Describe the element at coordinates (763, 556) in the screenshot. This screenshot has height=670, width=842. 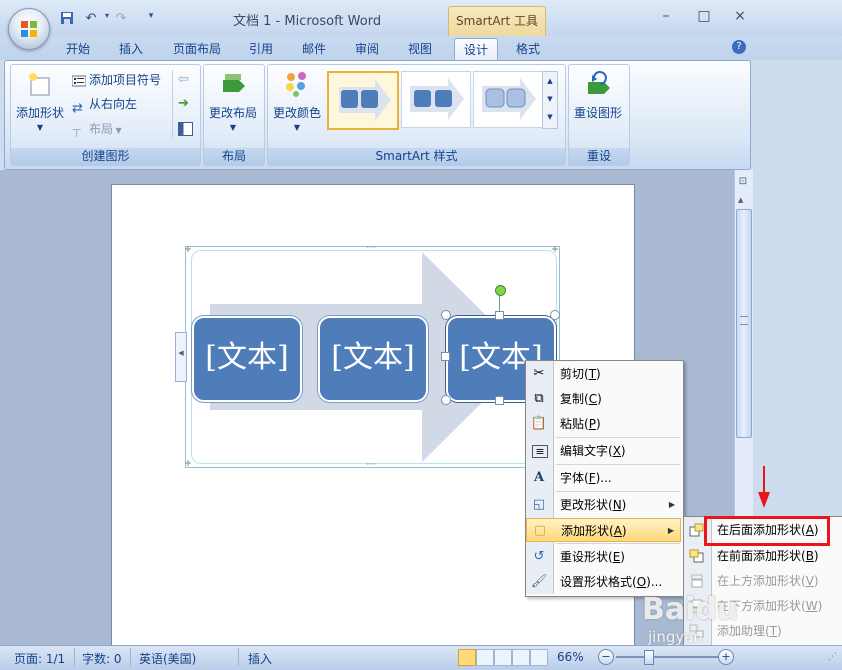
I see `submenu-item-add-before: 在前面添加形状(B)` at that location.